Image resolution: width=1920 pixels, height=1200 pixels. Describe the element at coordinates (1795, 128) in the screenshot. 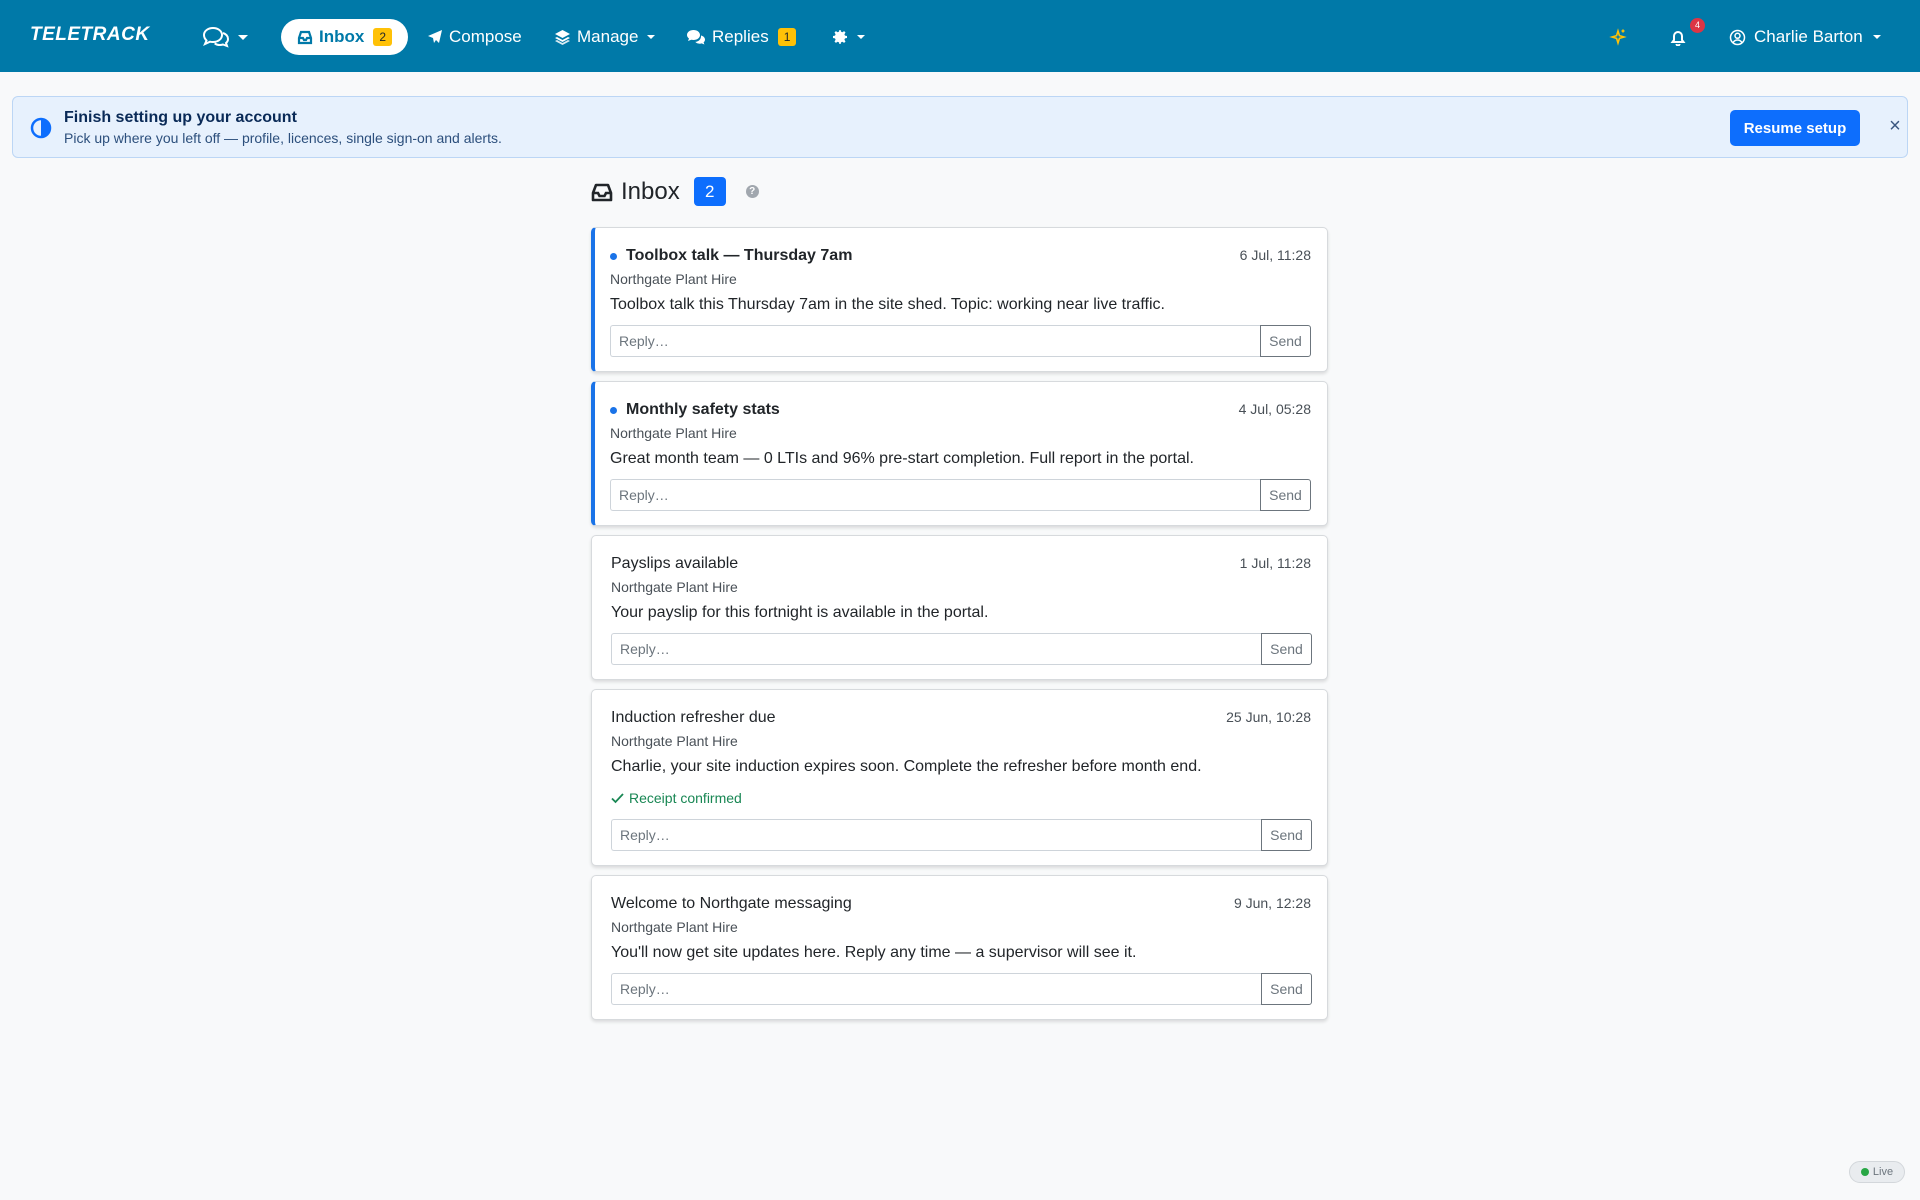

I see `resume-setup-button: Resume setup` at that location.